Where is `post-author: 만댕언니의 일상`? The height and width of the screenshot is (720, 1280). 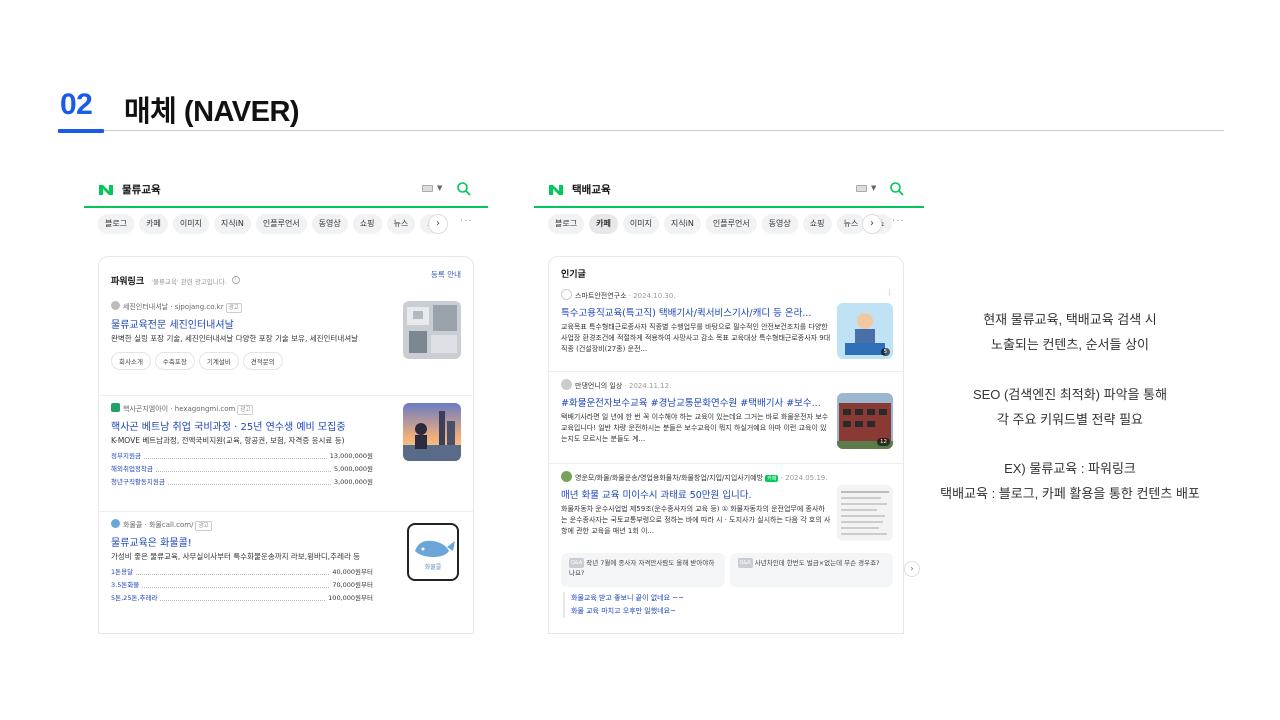
post-author: 만댕언니의 일상 is located at coordinates (598, 386).